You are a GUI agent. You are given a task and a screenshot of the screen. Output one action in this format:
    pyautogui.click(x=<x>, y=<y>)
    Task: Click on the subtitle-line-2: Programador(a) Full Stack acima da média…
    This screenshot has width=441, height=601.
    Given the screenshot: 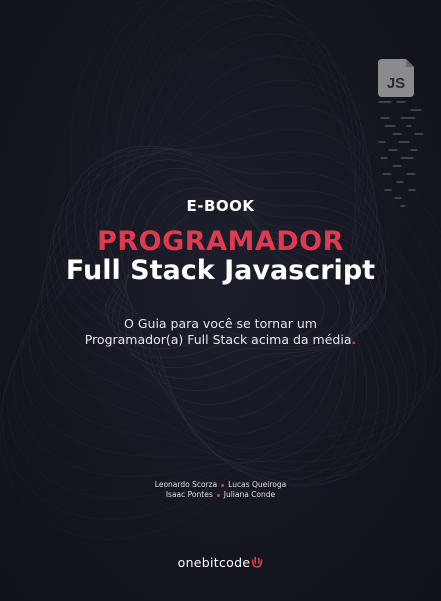 What is the action you would take?
    pyautogui.click(x=220, y=340)
    